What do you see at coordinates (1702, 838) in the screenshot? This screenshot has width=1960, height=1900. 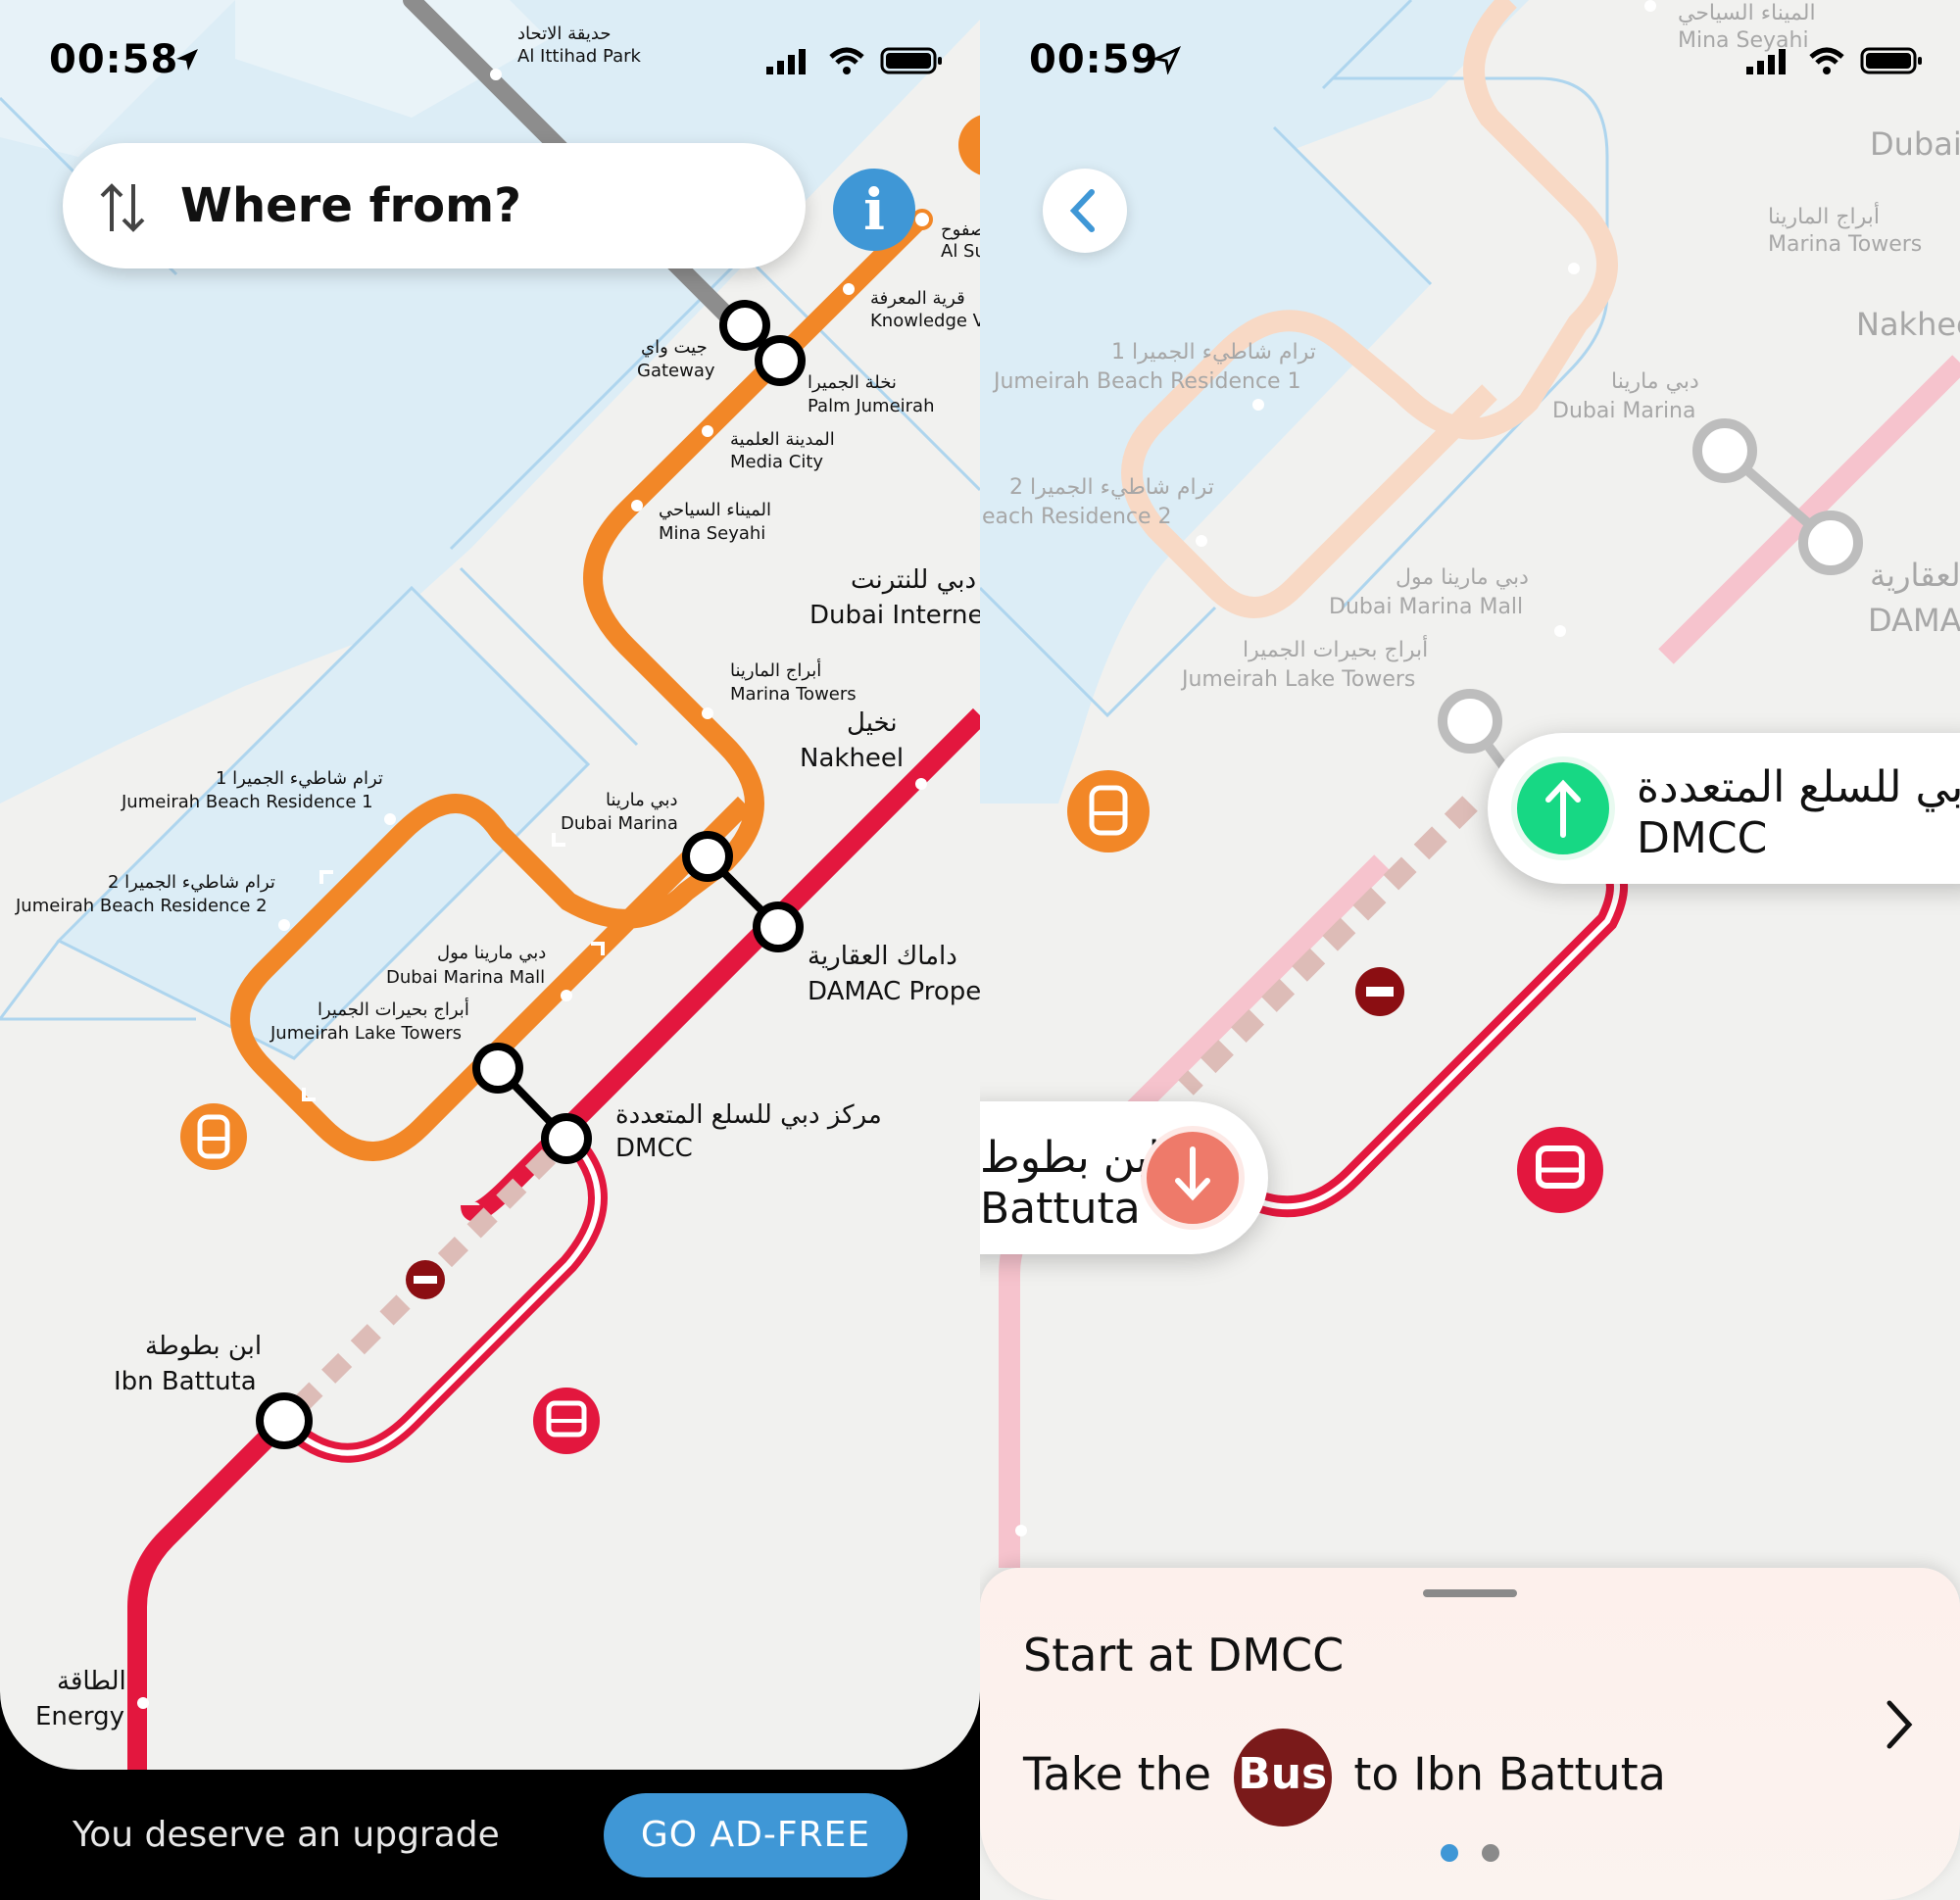 I see `start-station-en: DMCC` at bounding box center [1702, 838].